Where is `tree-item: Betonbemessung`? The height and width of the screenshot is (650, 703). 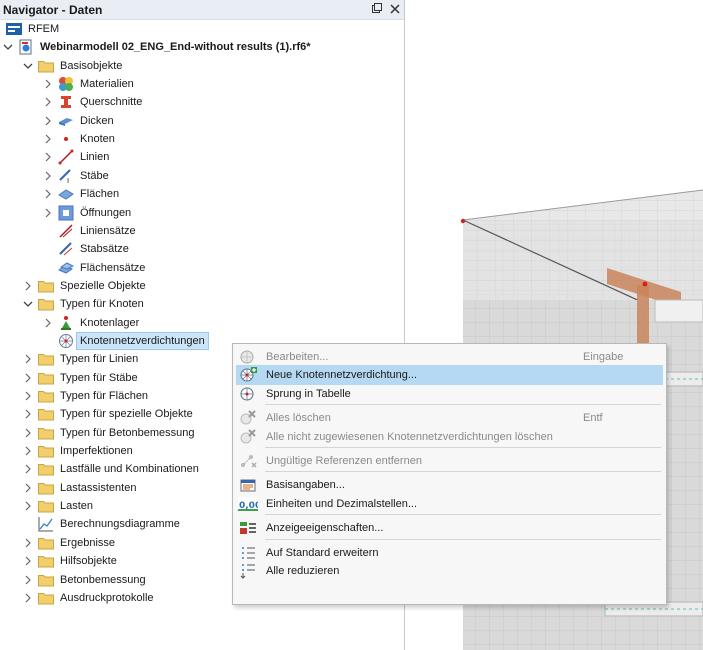
tree-item: Betonbemessung is located at coordinates (74, 580).